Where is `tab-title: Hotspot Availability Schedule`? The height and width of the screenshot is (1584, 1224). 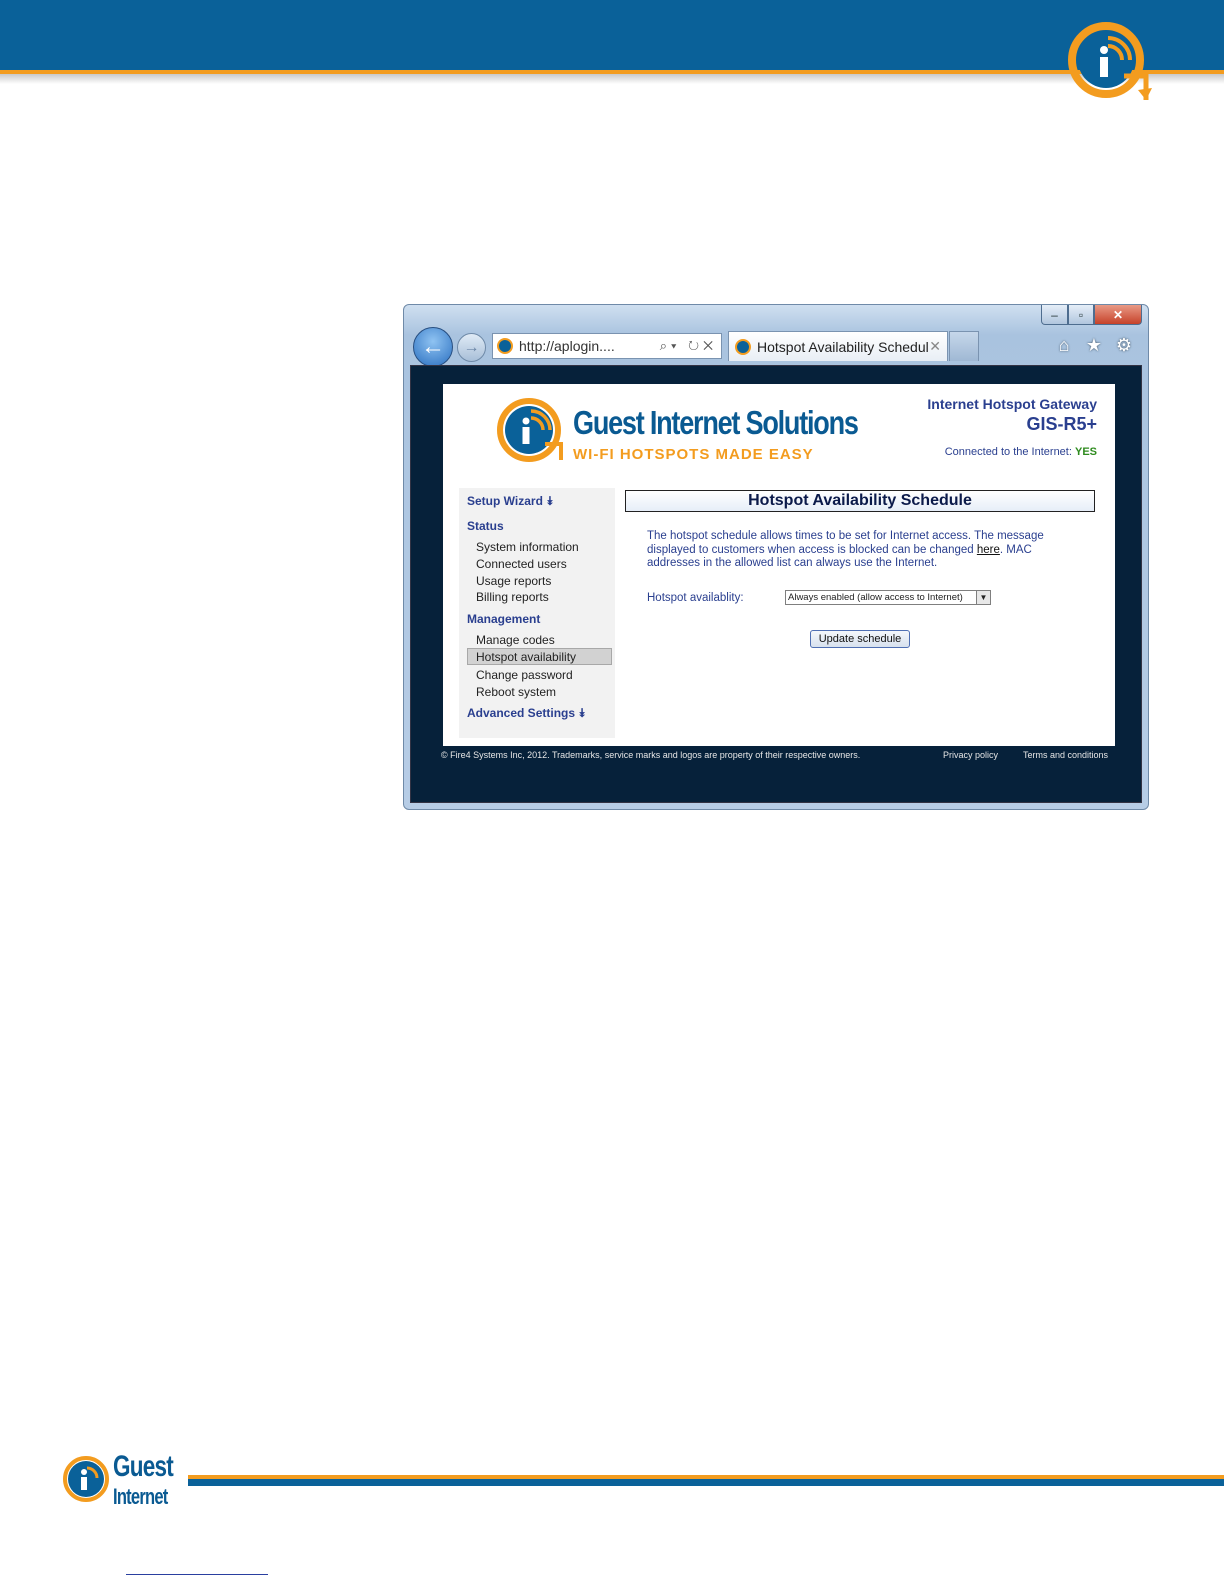 tab-title: Hotspot Availability Schedule is located at coordinates (843, 346).